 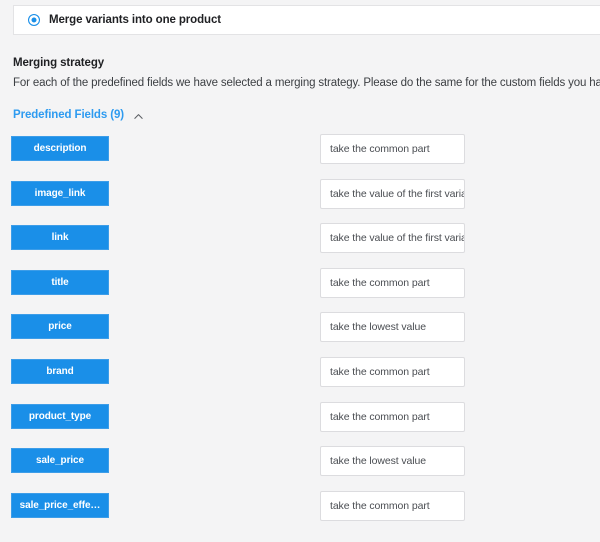 What do you see at coordinates (60, 327) in the screenshot?
I see `field-name-chip: price` at bounding box center [60, 327].